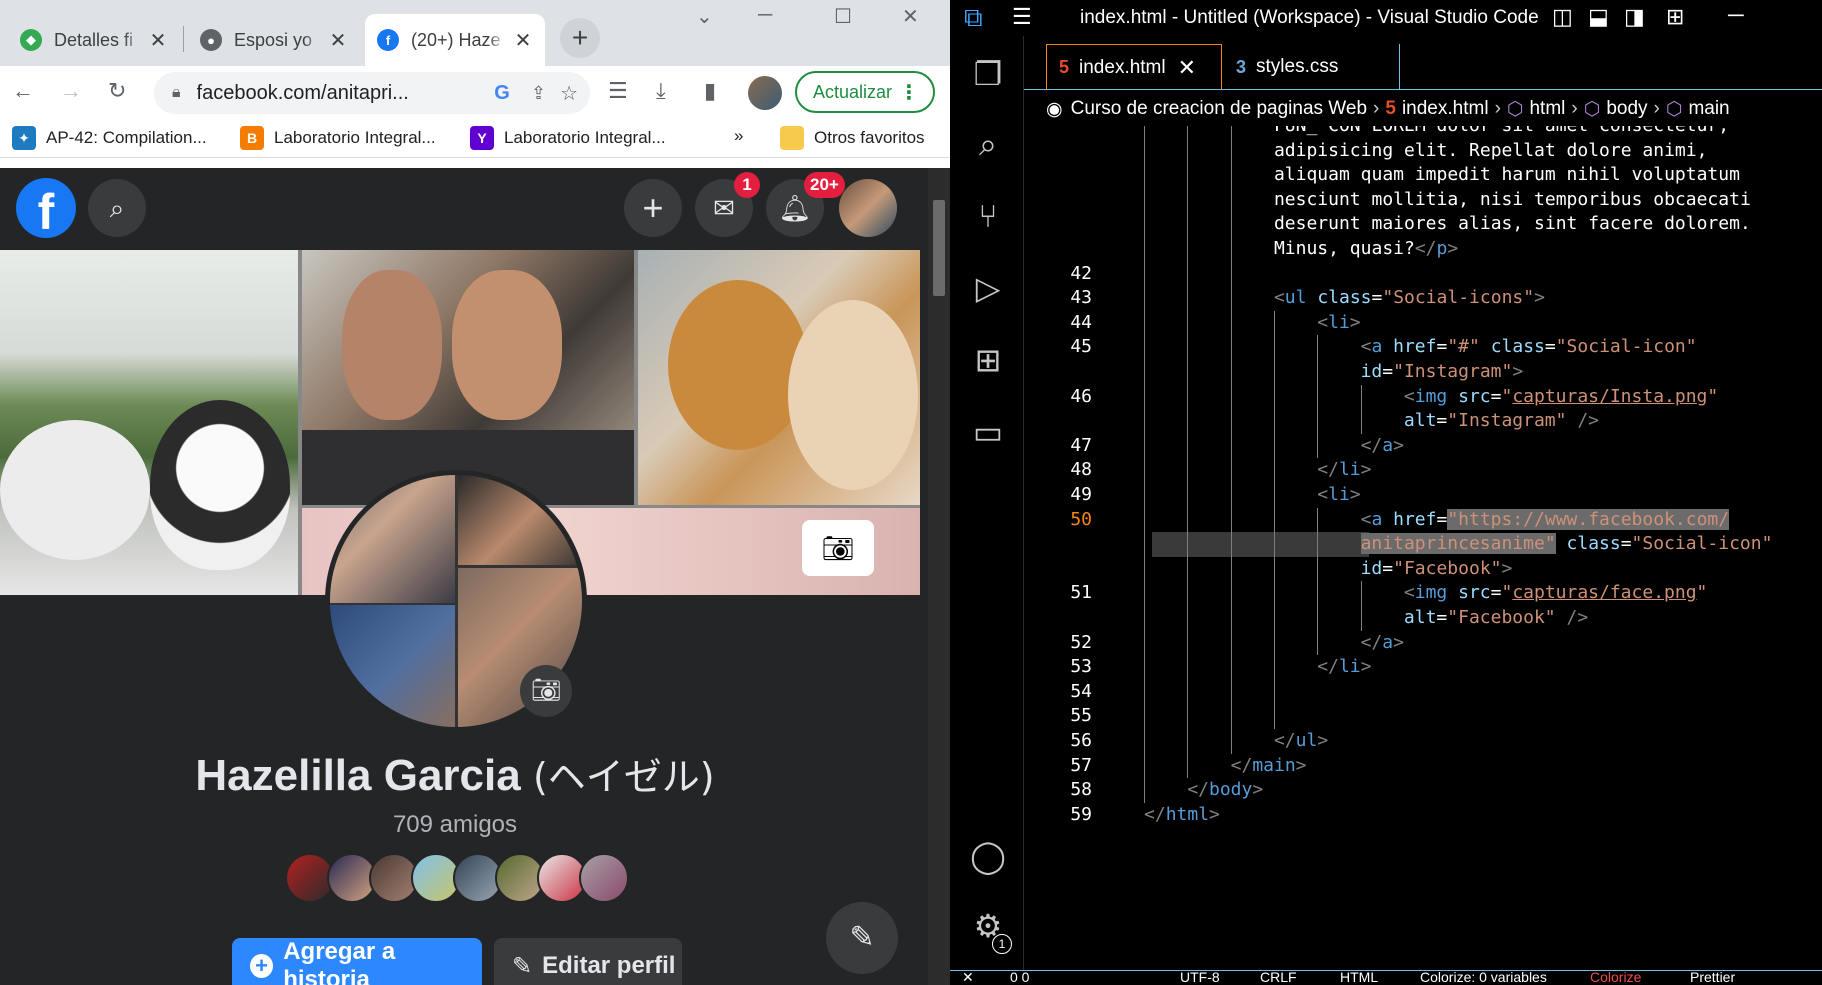  Describe the element at coordinates (1529, 347) in the screenshot. I see `code-line: <a href="#" class="Social-icon"` at that location.